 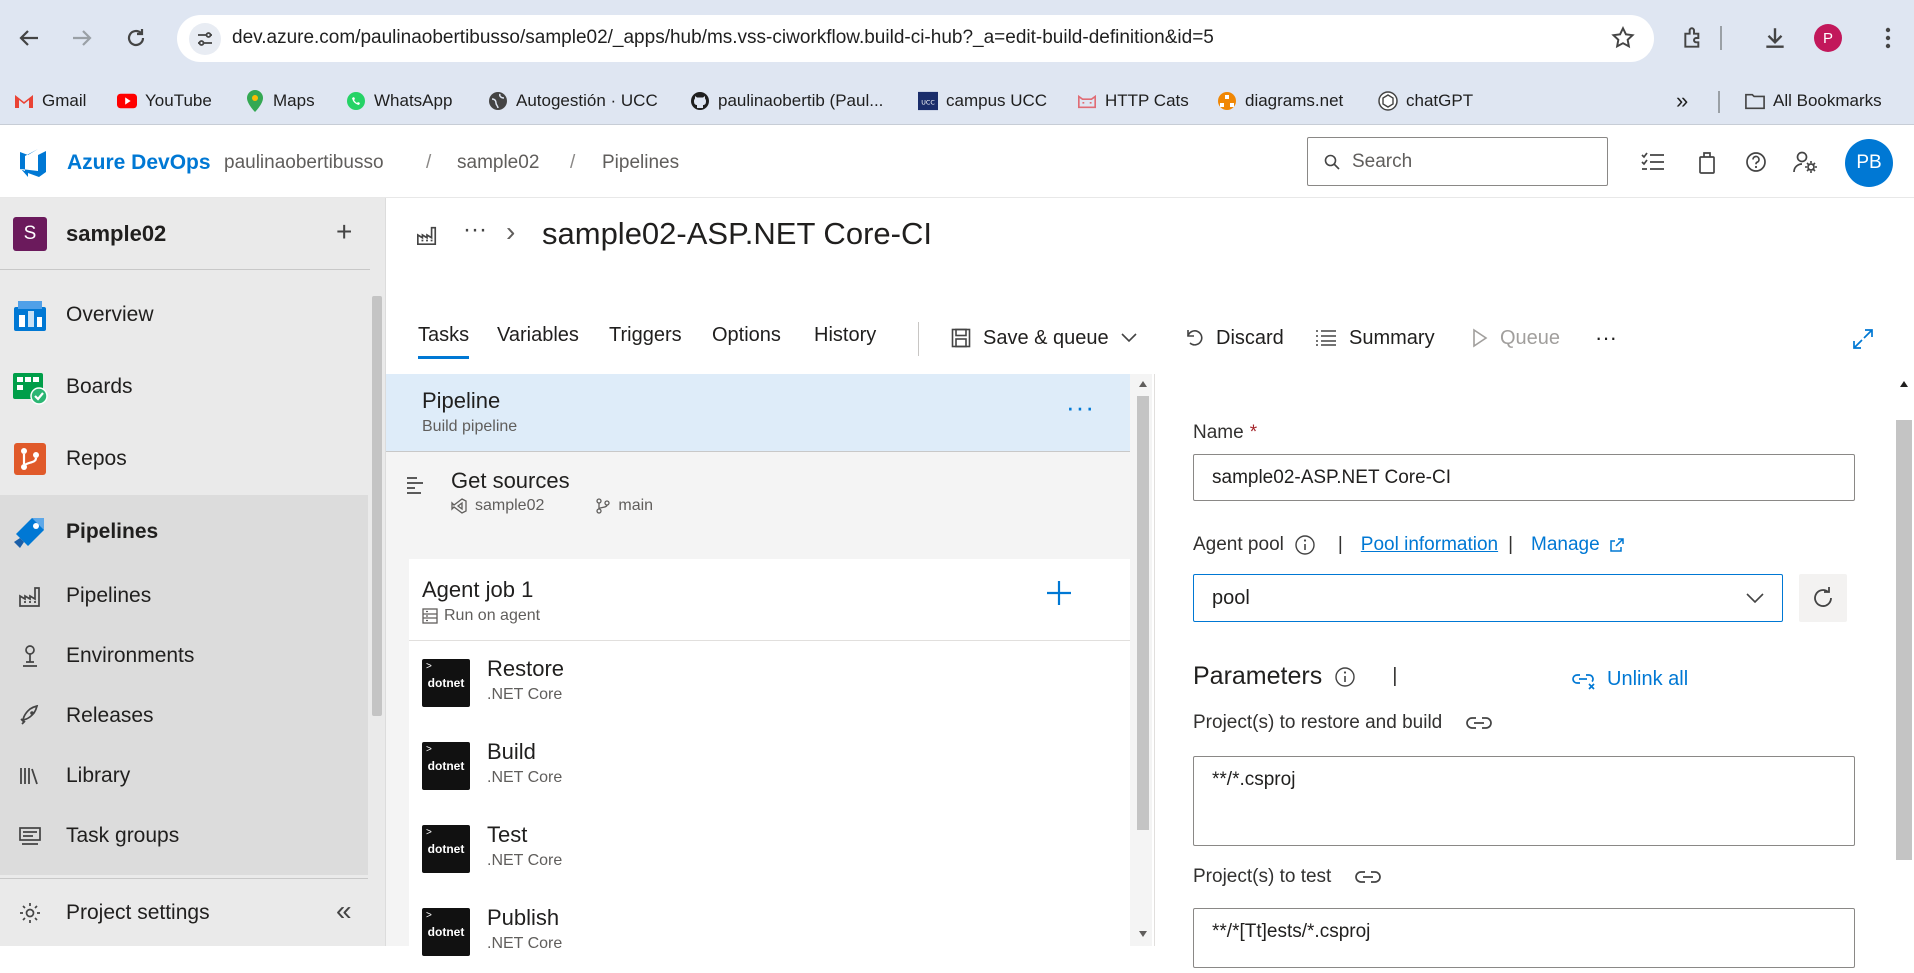 What do you see at coordinates (769, 683) in the screenshot?
I see `task-restore: dotnet Restore .NET Core` at bounding box center [769, 683].